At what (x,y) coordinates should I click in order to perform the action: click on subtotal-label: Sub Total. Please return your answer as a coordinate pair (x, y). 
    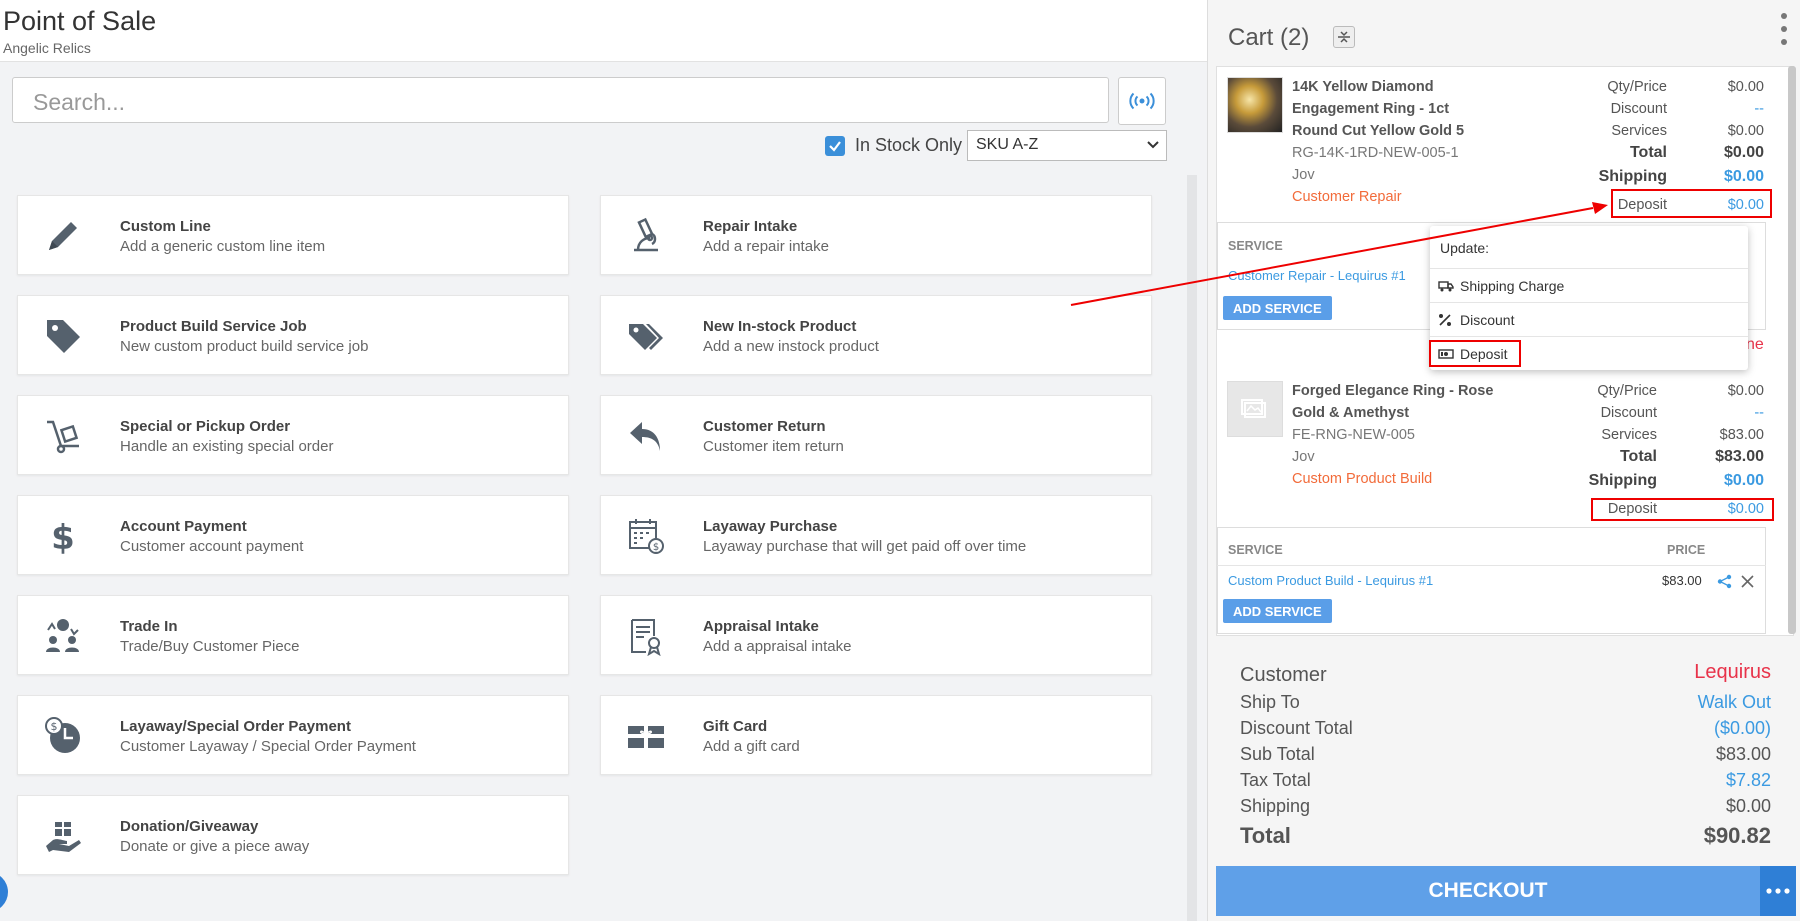
    Looking at the image, I should click on (1277, 754).